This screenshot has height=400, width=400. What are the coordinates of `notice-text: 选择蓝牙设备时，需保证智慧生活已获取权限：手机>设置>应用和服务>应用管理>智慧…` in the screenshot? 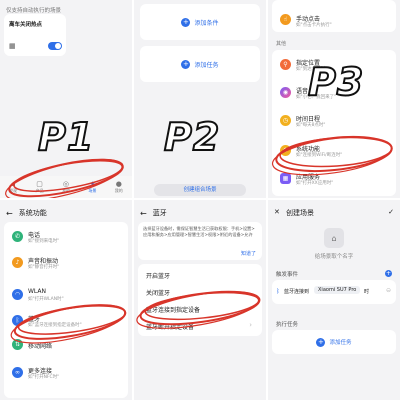 It's located at (199, 231).